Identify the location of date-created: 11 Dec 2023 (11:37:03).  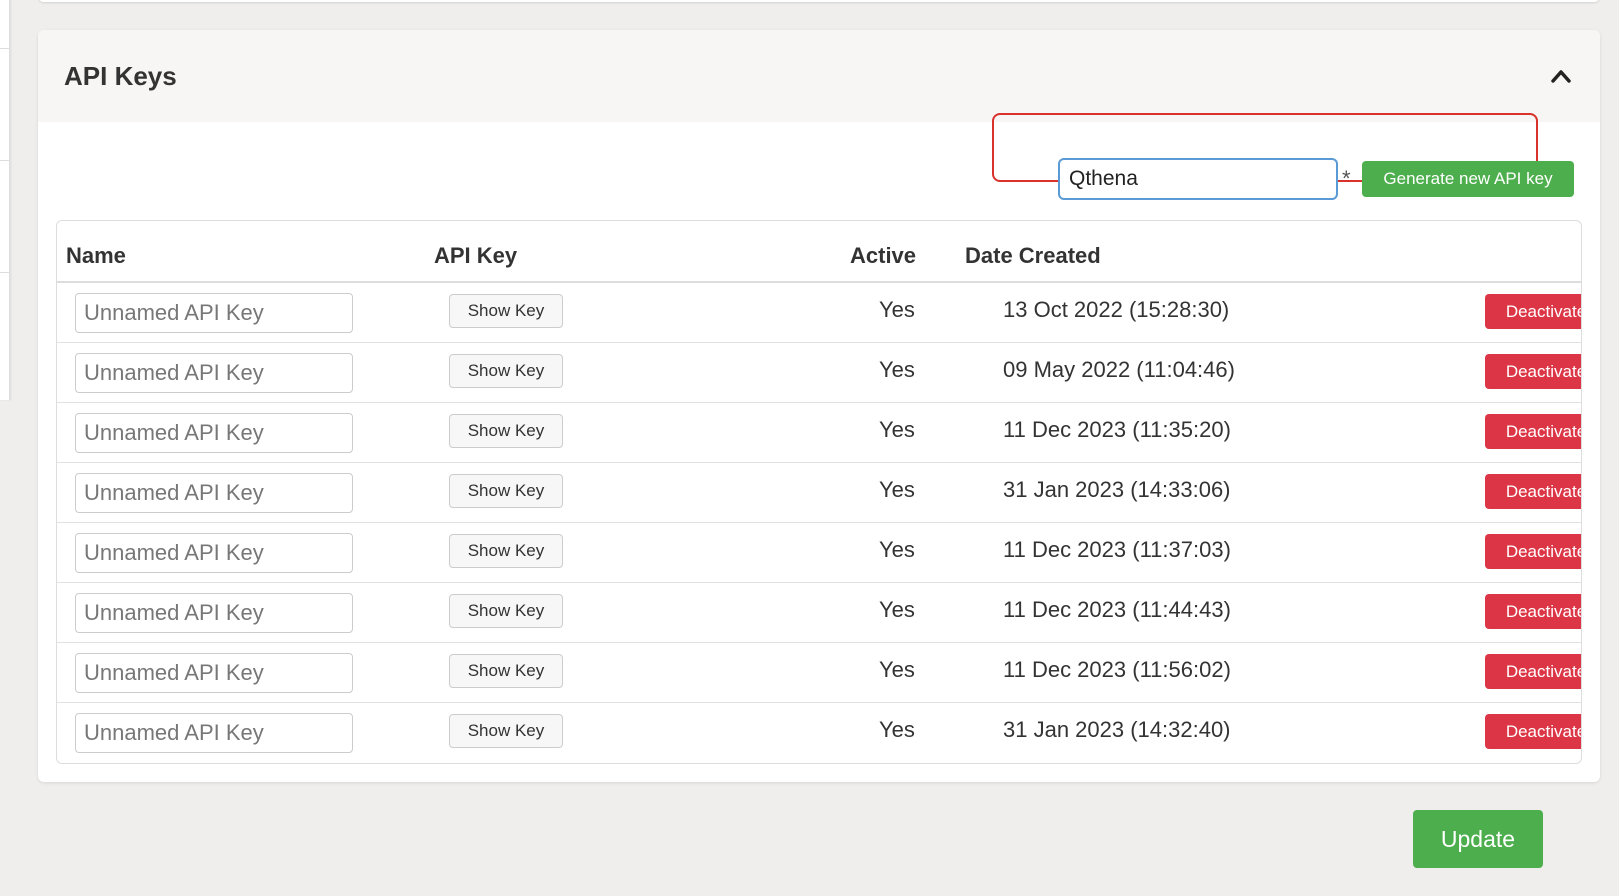
(1117, 549).